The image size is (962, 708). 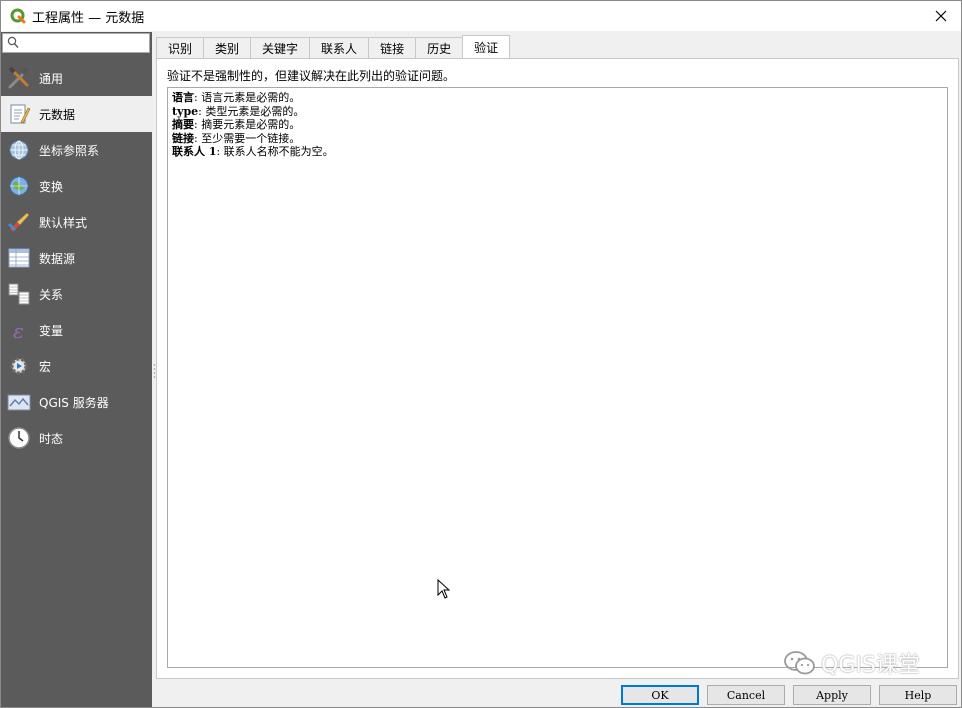 What do you see at coordinates (13, 42) in the screenshot?
I see `search-icon` at bounding box center [13, 42].